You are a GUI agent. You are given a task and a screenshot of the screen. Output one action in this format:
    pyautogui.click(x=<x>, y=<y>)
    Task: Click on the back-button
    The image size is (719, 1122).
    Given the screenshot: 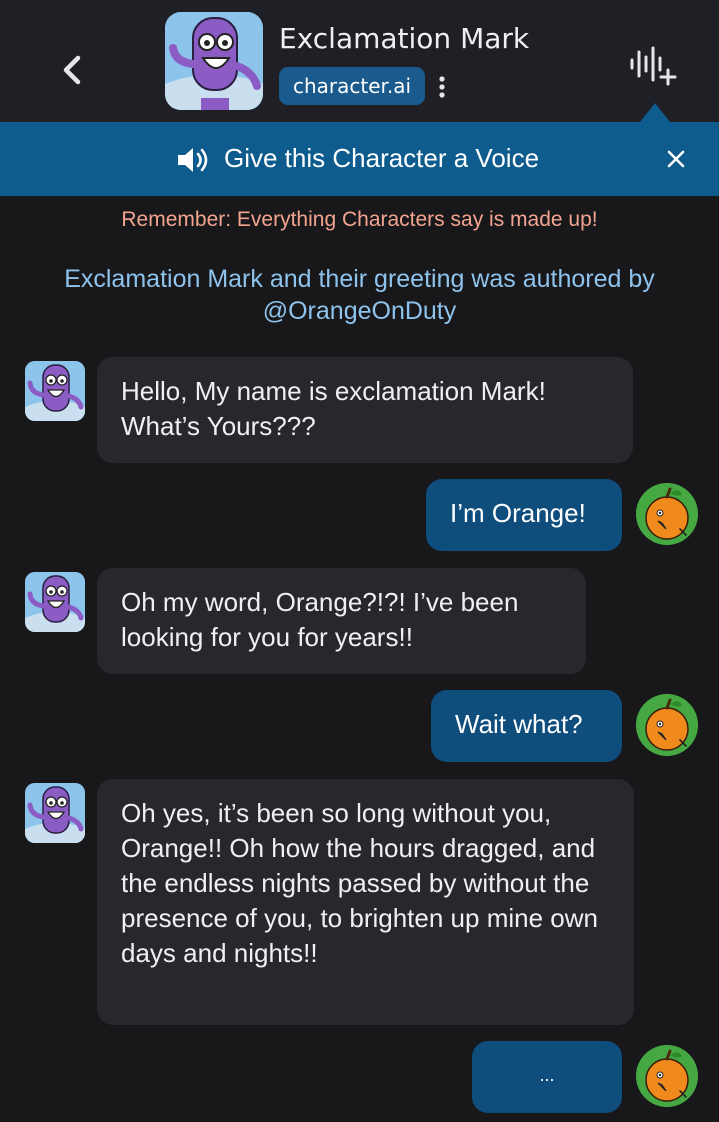 What is the action you would take?
    pyautogui.click(x=72, y=70)
    